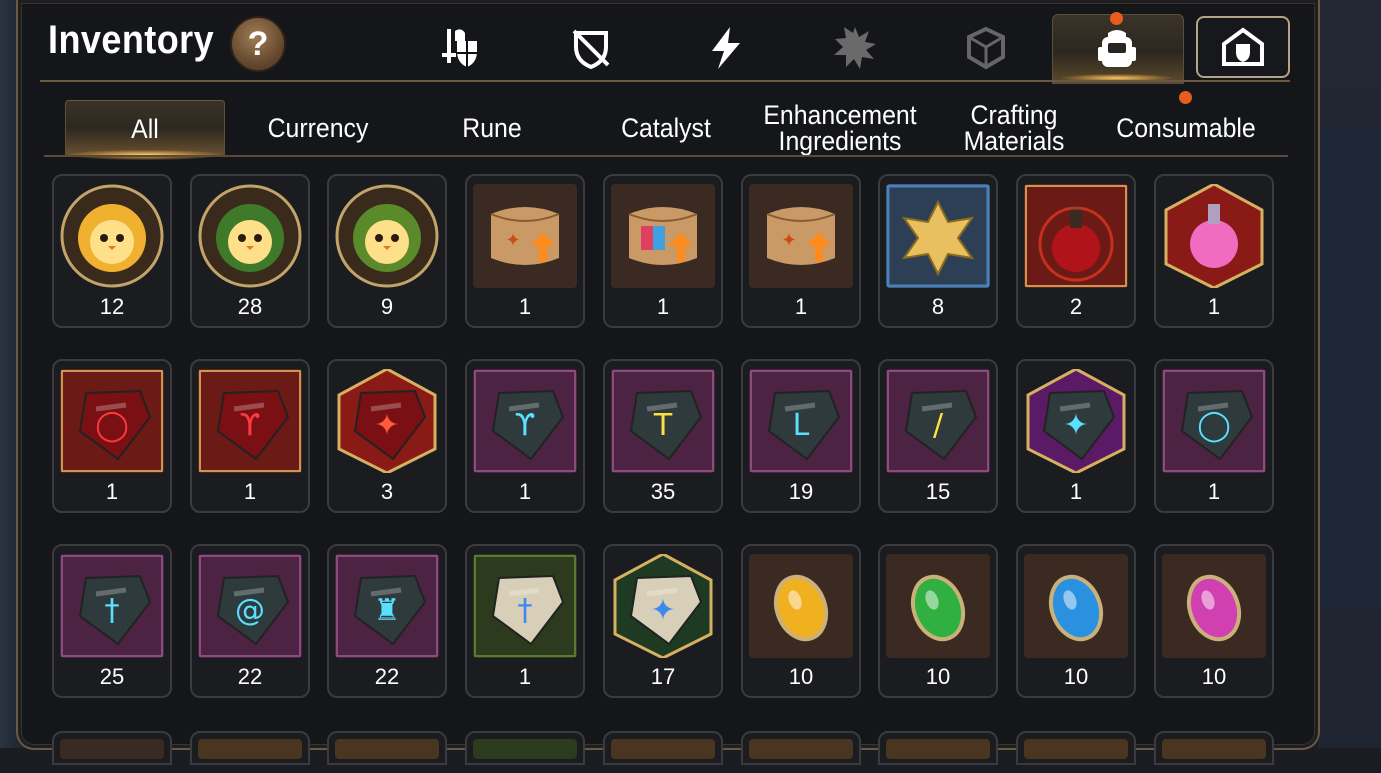  What do you see at coordinates (492, 127) in the screenshot?
I see `tab-rune: Rune` at bounding box center [492, 127].